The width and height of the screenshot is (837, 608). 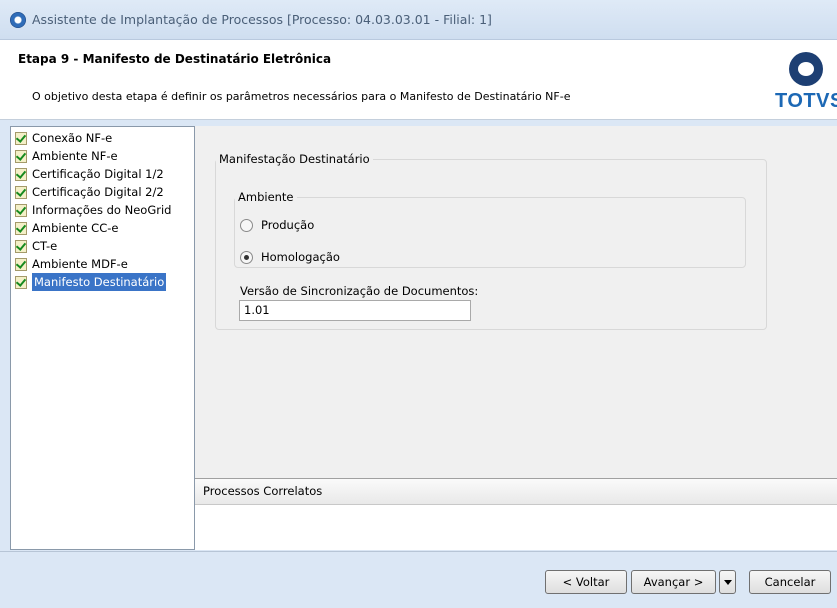 What do you see at coordinates (806, 101) in the screenshot?
I see `totvs-logo-text: TOTVS` at bounding box center [806, 101].